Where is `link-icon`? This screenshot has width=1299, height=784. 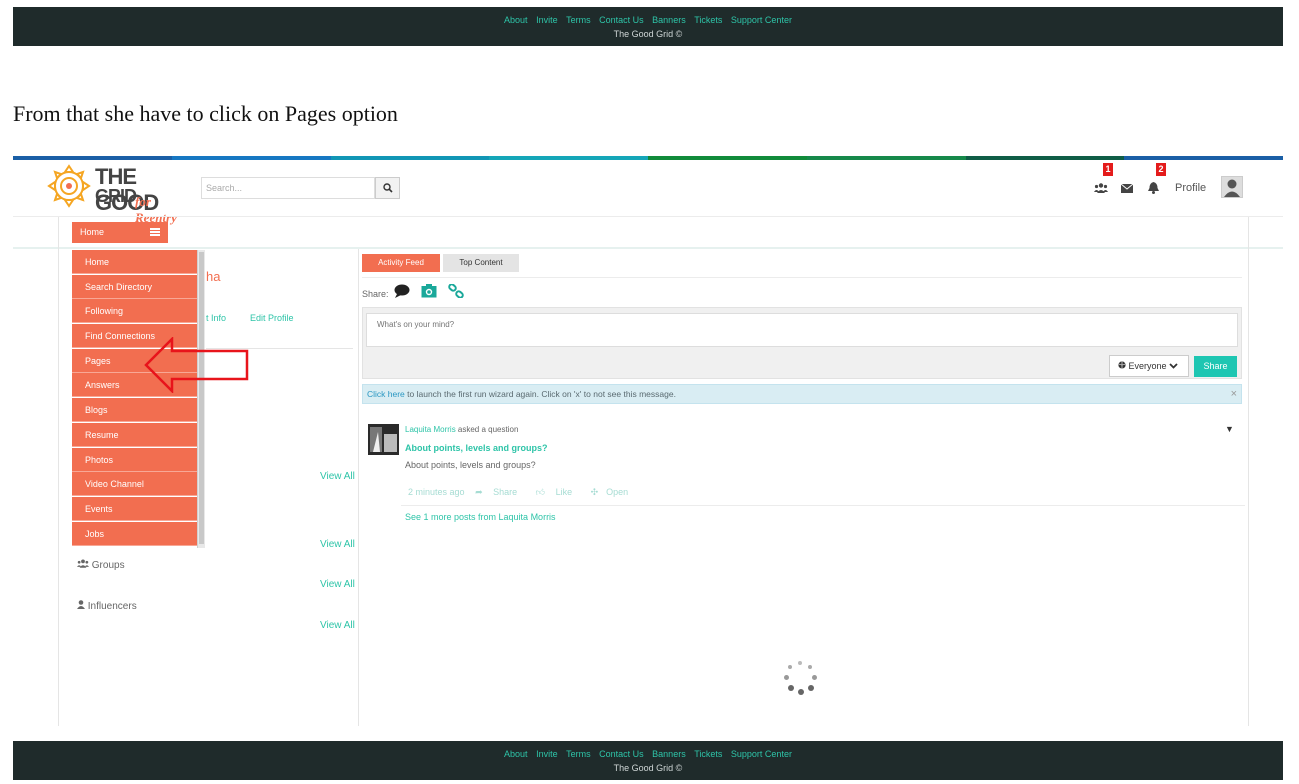
link-icon is located at coordinates (456, 291).